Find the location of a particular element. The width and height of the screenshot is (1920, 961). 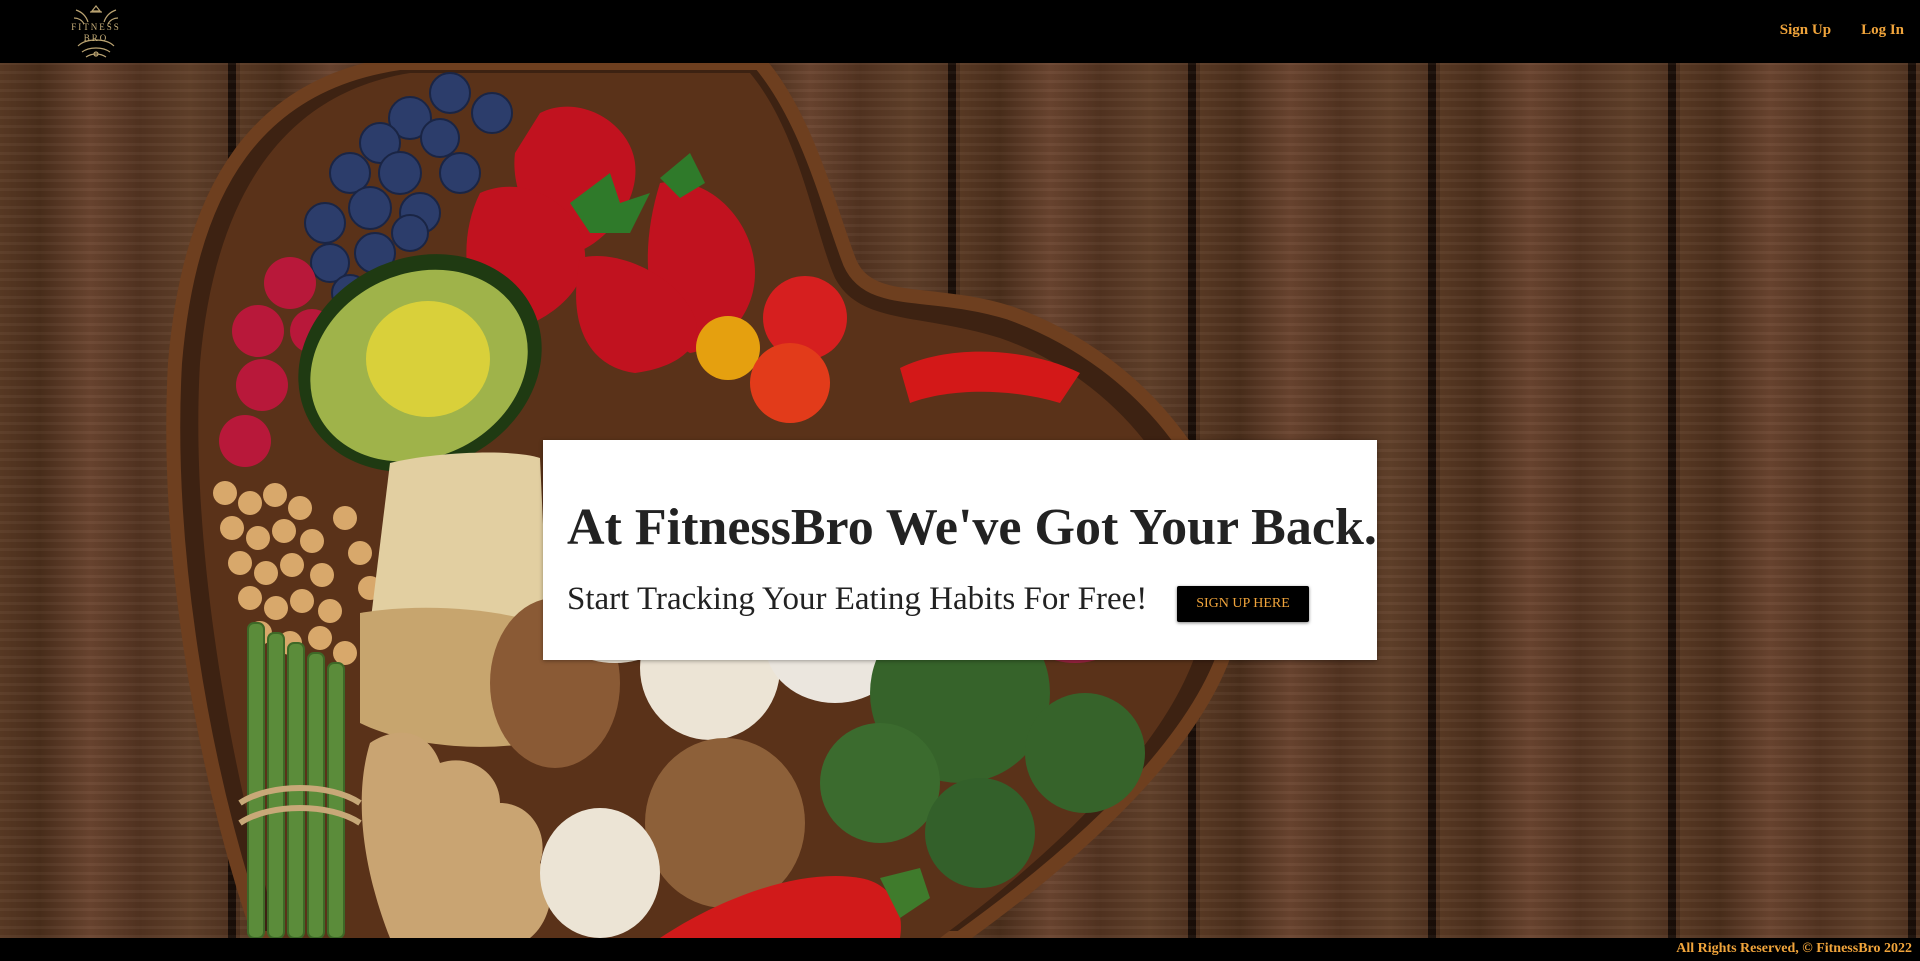

header-nav: Sign Up Log In is located at coordinates (1842, 30).